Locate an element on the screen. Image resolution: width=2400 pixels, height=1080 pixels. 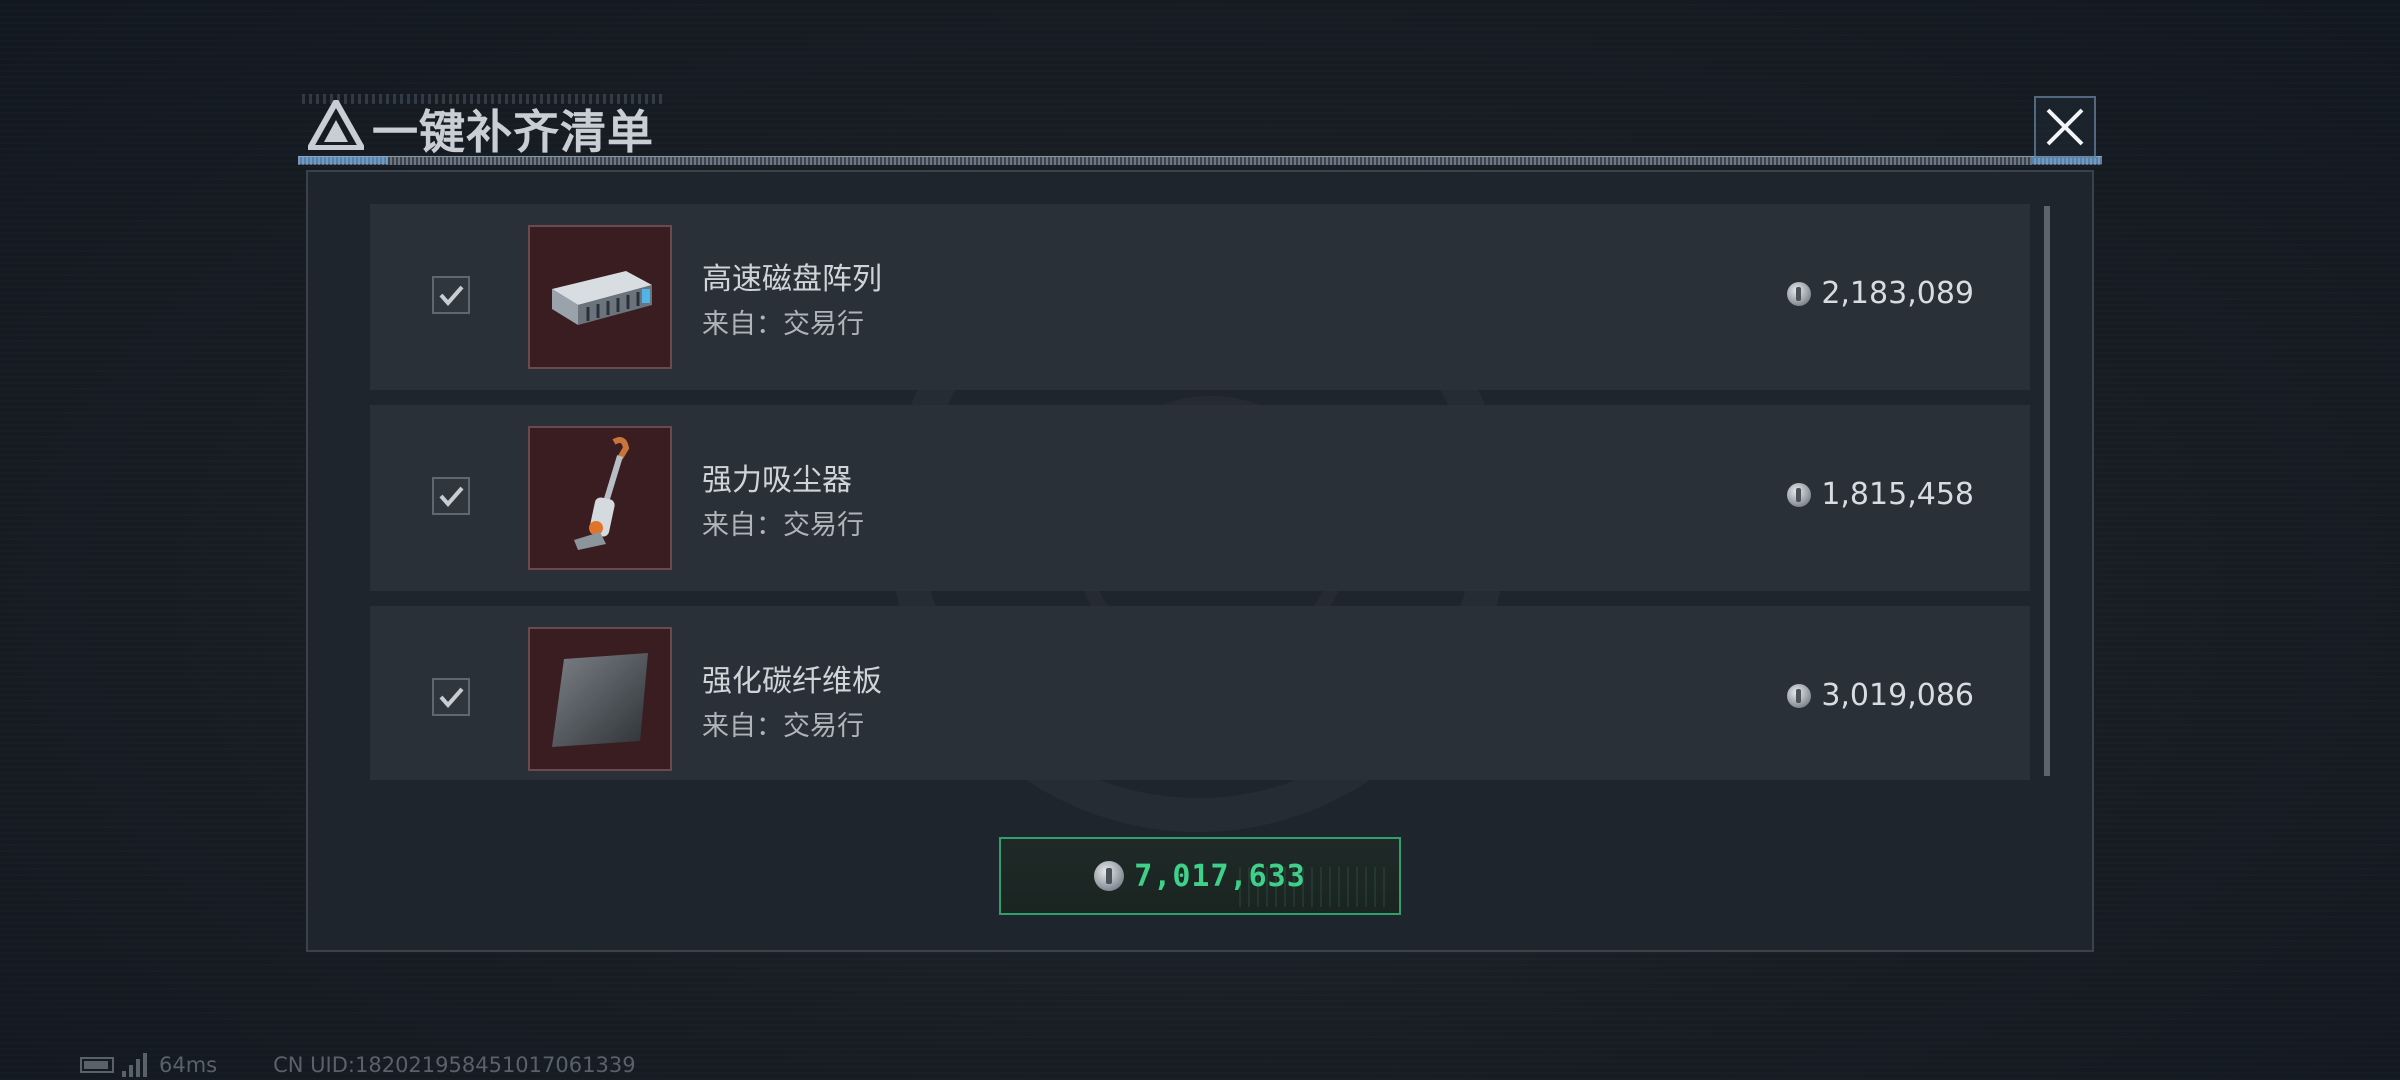
item-price-value: 1,815,458 is located at coordinates (1897, 494).